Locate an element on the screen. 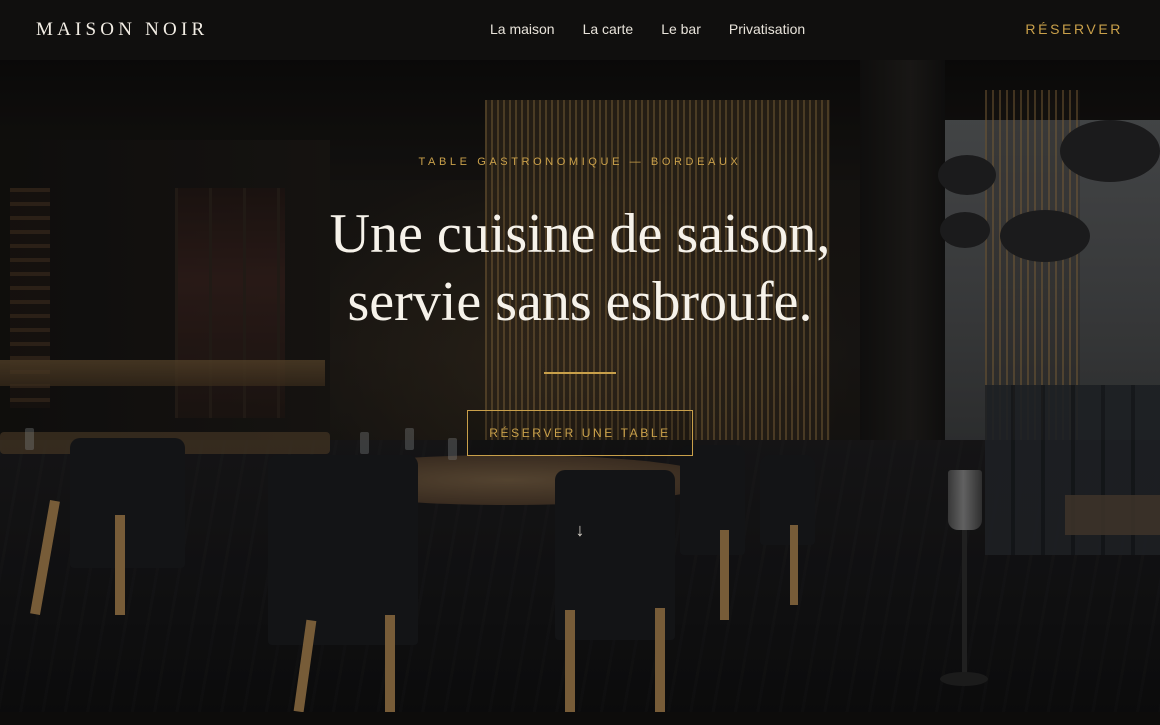 Image resolution: width=1160 pixels, height=725 pixels. nav-link-la-carte: La carte is located at coordinates (608, 29).